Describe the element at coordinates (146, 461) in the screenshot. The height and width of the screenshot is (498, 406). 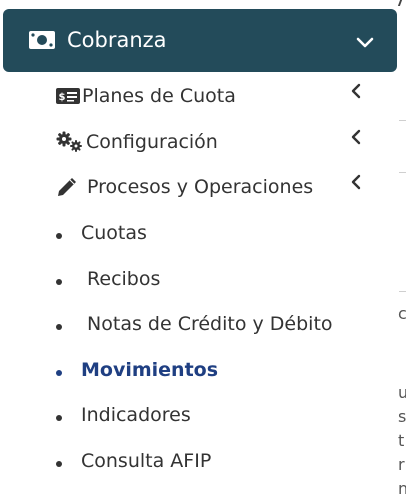
I see `menu-item-label: Consulta AFIP` at that location.